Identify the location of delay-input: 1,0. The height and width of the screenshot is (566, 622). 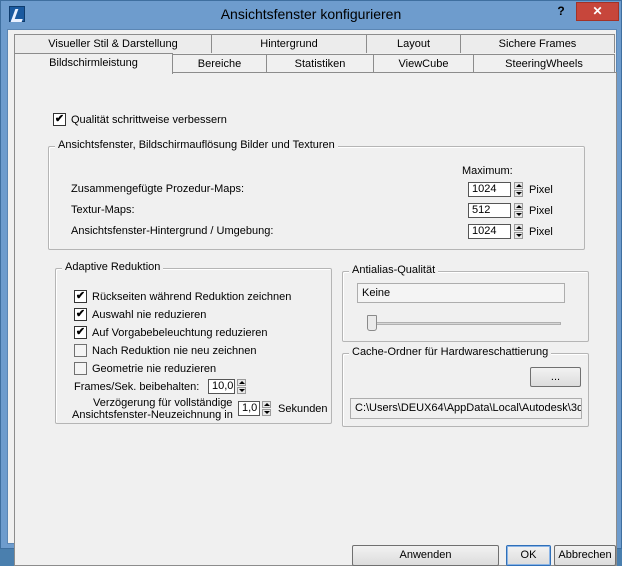
(249, 408).